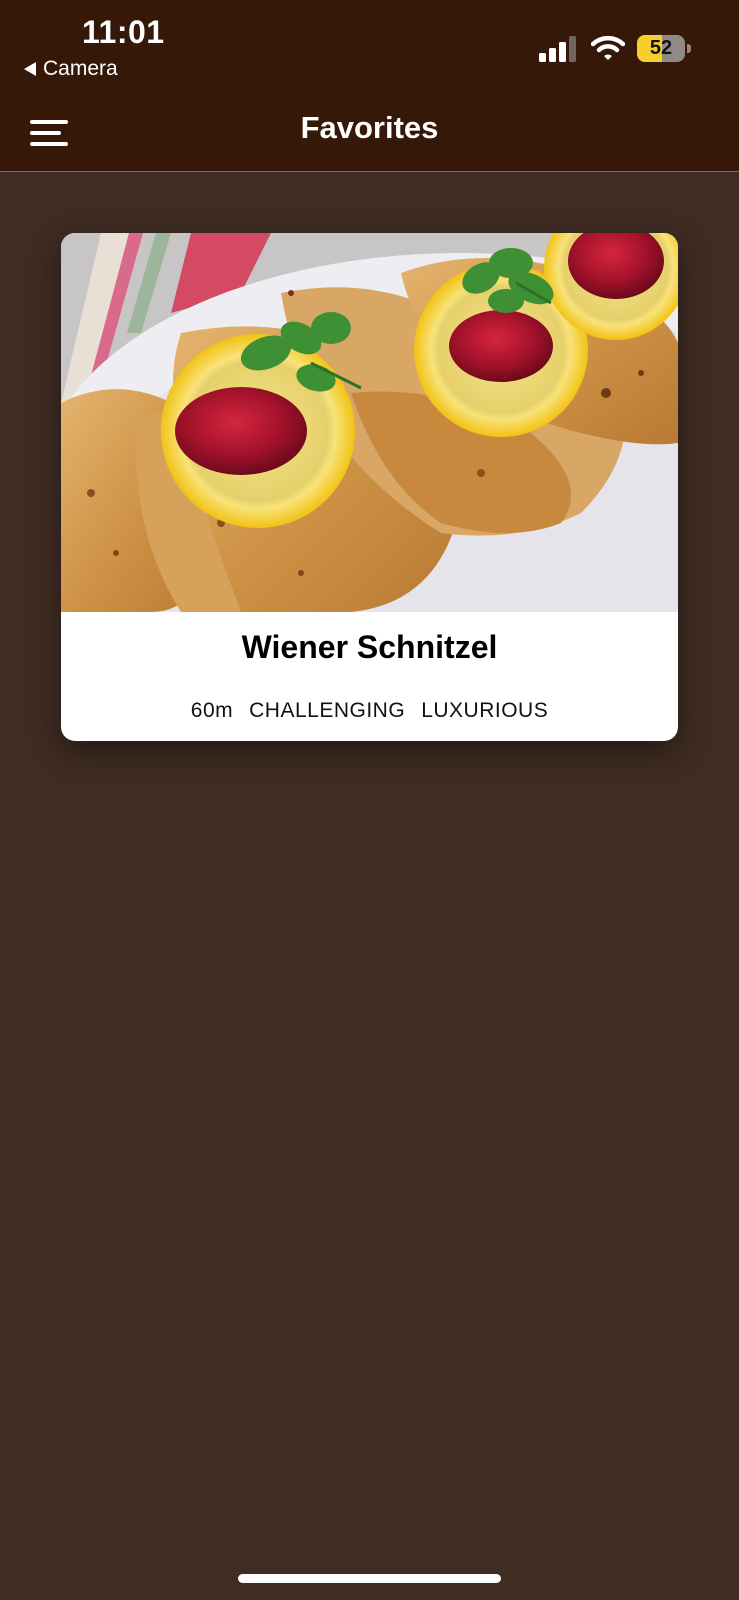 This screenshot has width=739, height=1600. Describe the element at coordinates (369, 86) in the screenshot. I see `app-header: 11:01 Camera 52 Favorites` at that location.